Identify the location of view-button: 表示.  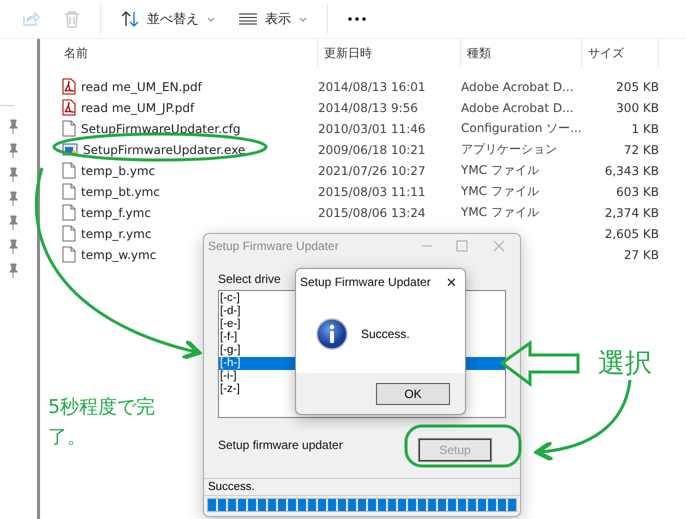
(273, 19).